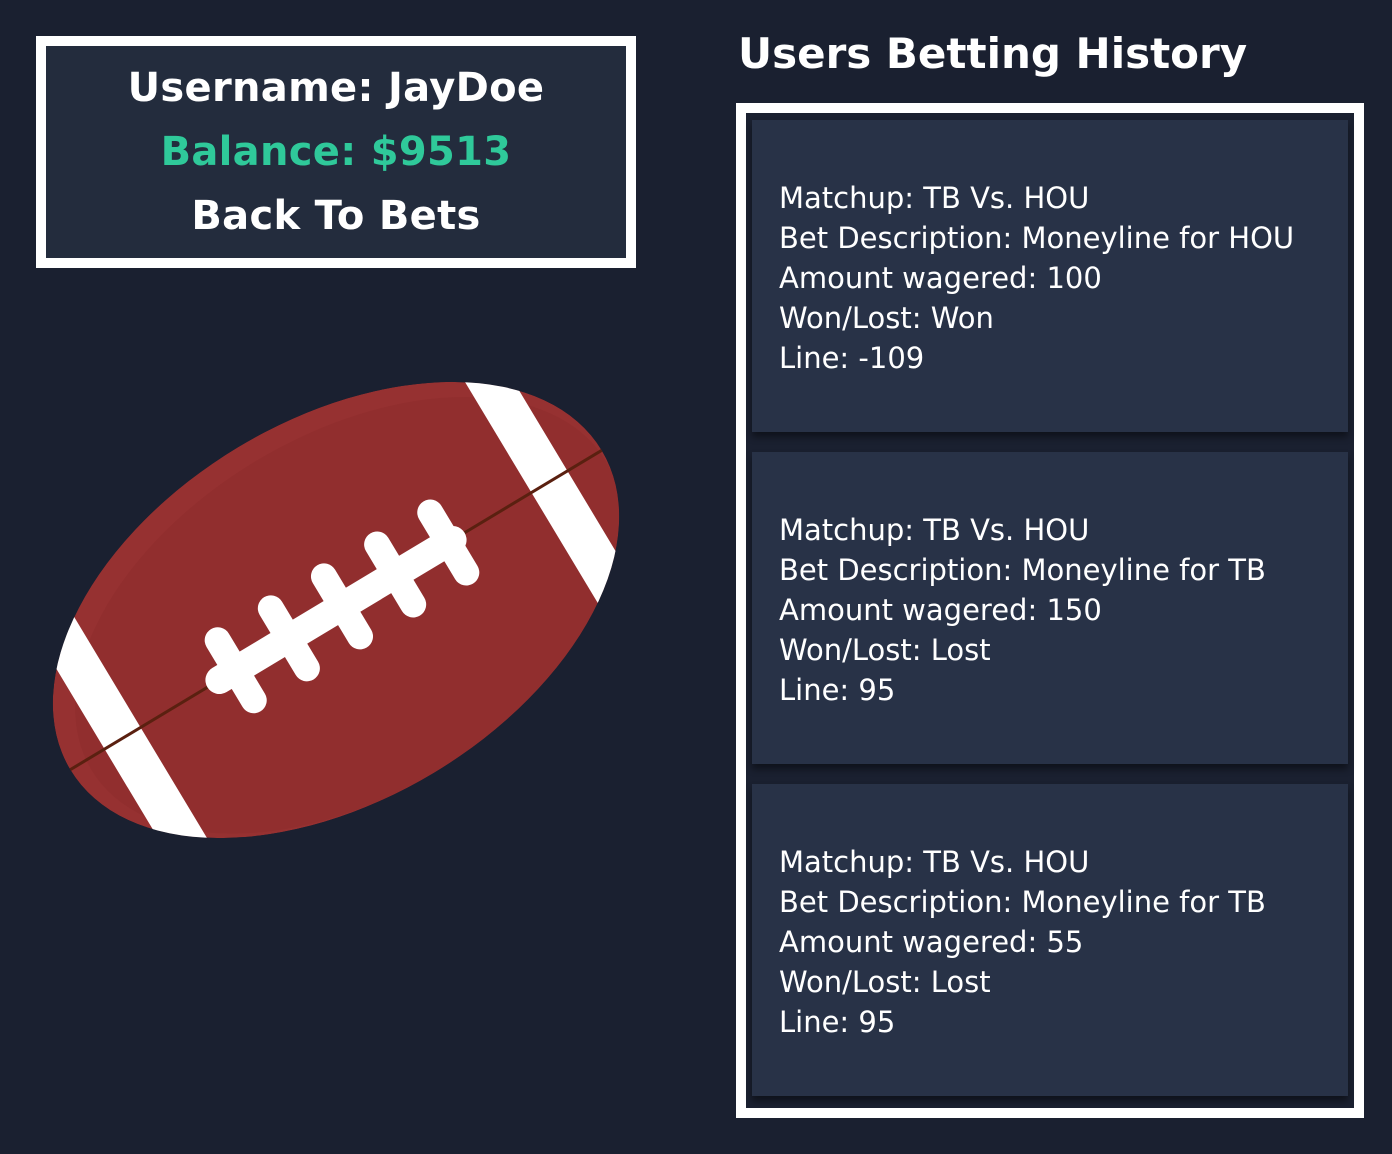 Image resolution: width=1392 pixels, height=1154 pixels. I want to click on bet-amount: Amount wagered: 100, so click(940, 278).